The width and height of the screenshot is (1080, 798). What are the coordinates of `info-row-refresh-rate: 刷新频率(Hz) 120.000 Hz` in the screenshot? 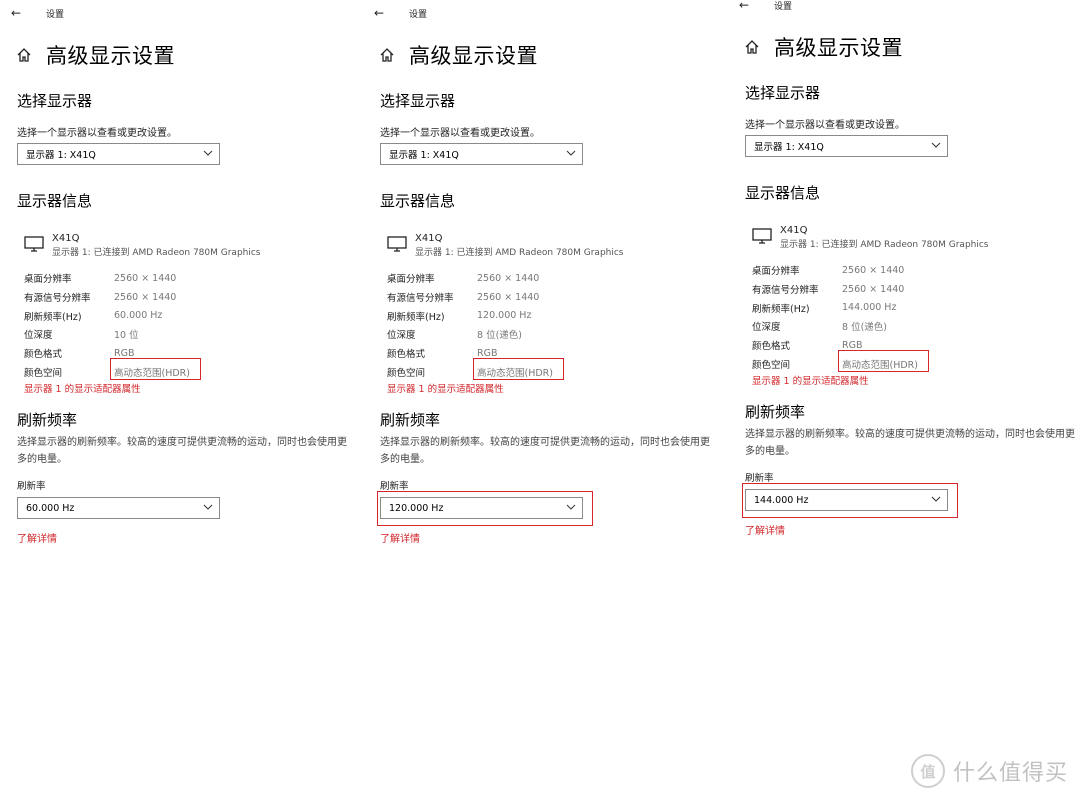 It's located at (470, 315).